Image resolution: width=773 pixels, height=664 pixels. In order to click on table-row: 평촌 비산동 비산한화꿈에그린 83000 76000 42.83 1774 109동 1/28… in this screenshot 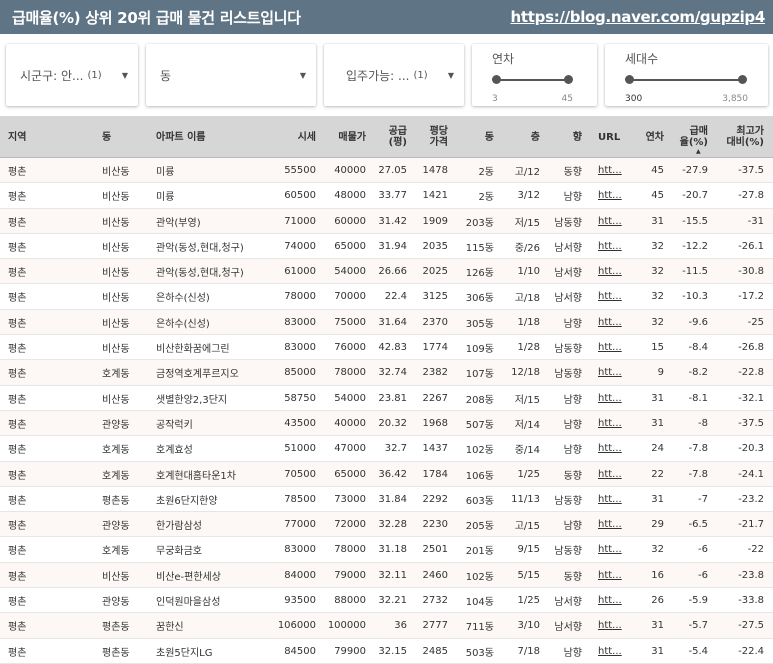, I will do `click(386, 348)`.